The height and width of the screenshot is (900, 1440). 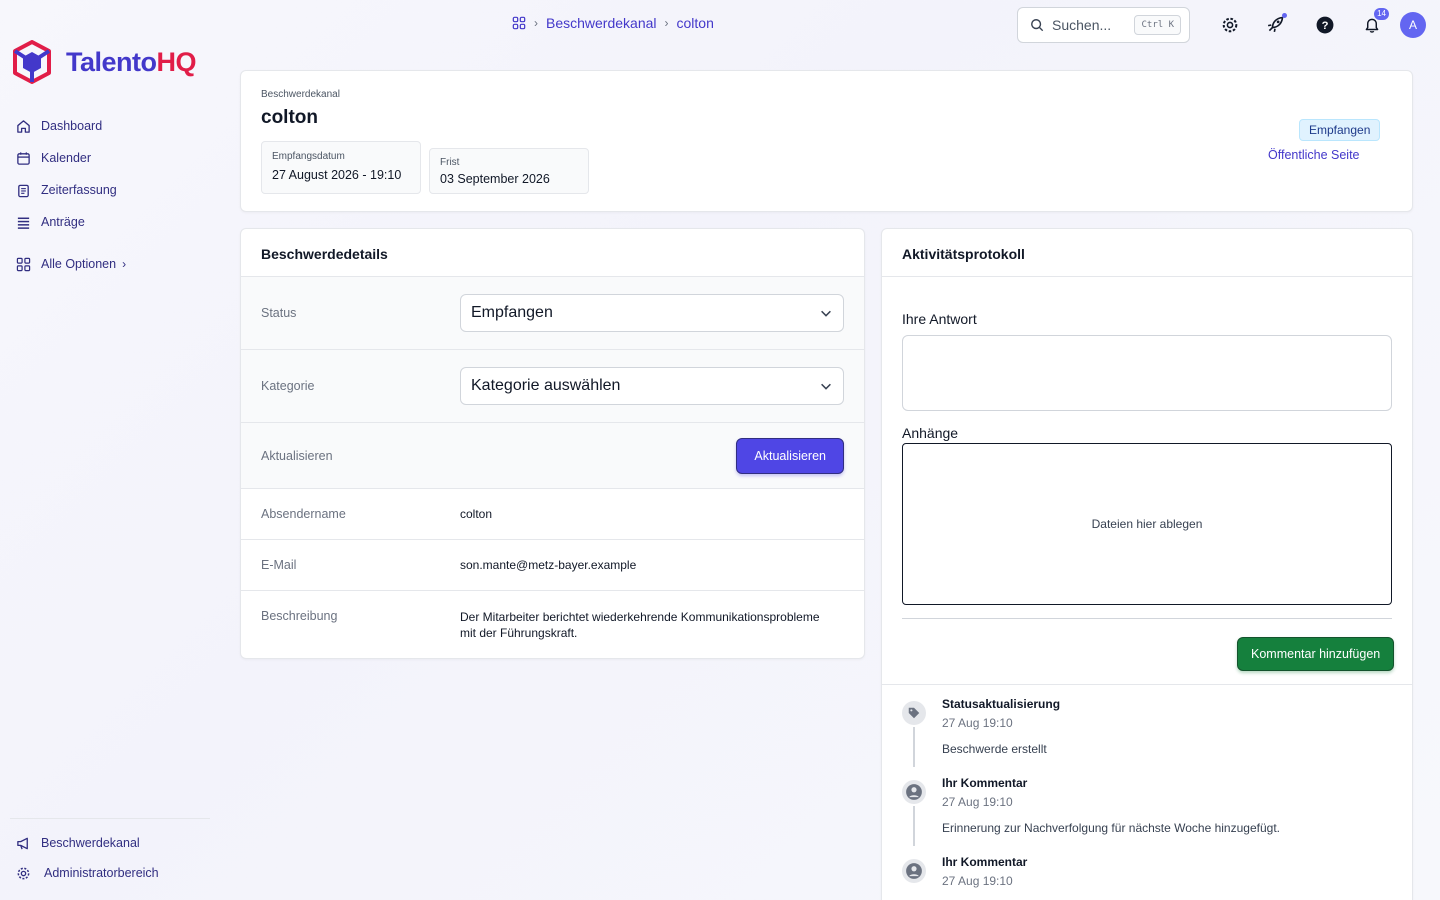 I want to click on activity-divider, so click(x=1147, y=684).